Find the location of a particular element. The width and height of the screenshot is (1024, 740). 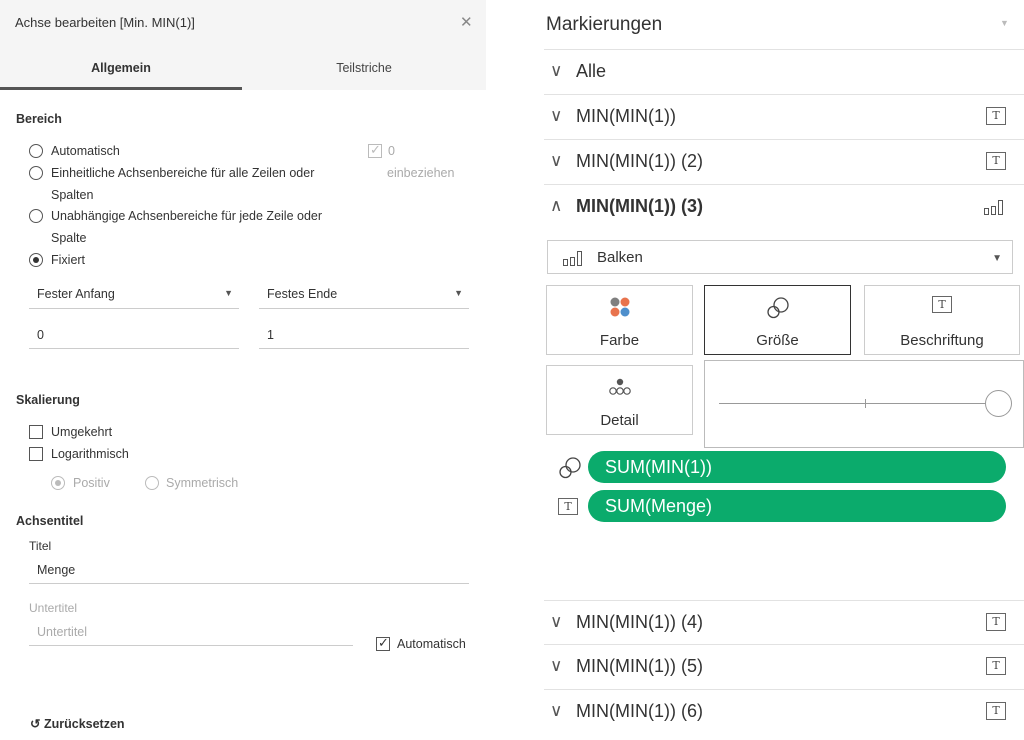

size-slider-popup is located at coordinates (864, 404).